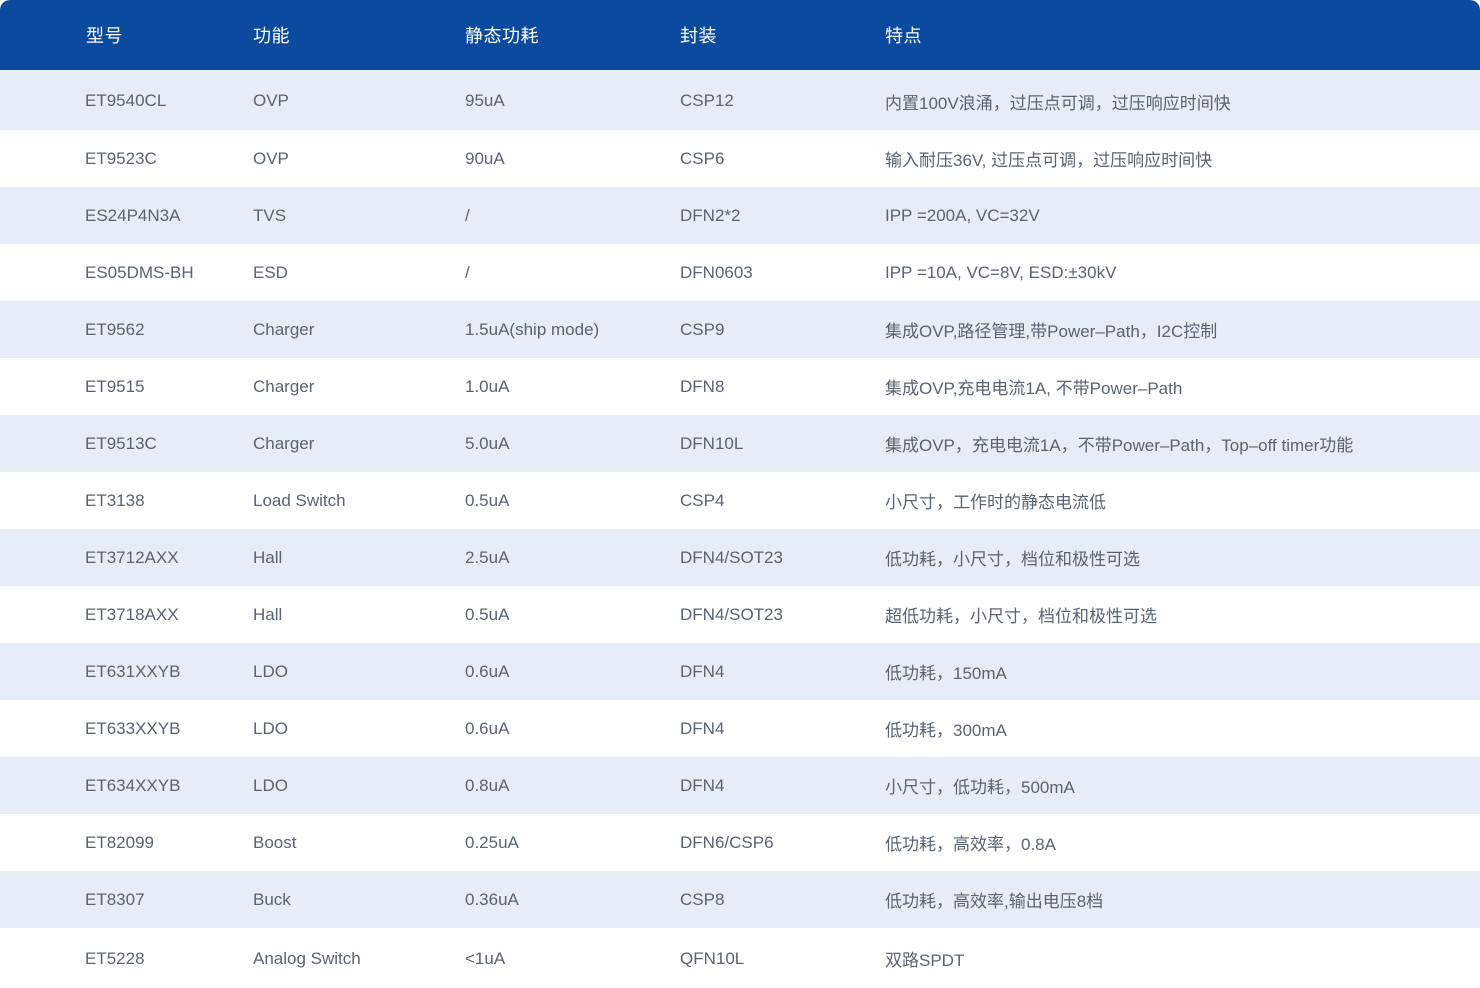 The image size is (1480, 988). Describe the element at coordinates (740, 35) in the screenshot. I see `header-row: 型号 功能 静态功耗 封装 特点` at that location.